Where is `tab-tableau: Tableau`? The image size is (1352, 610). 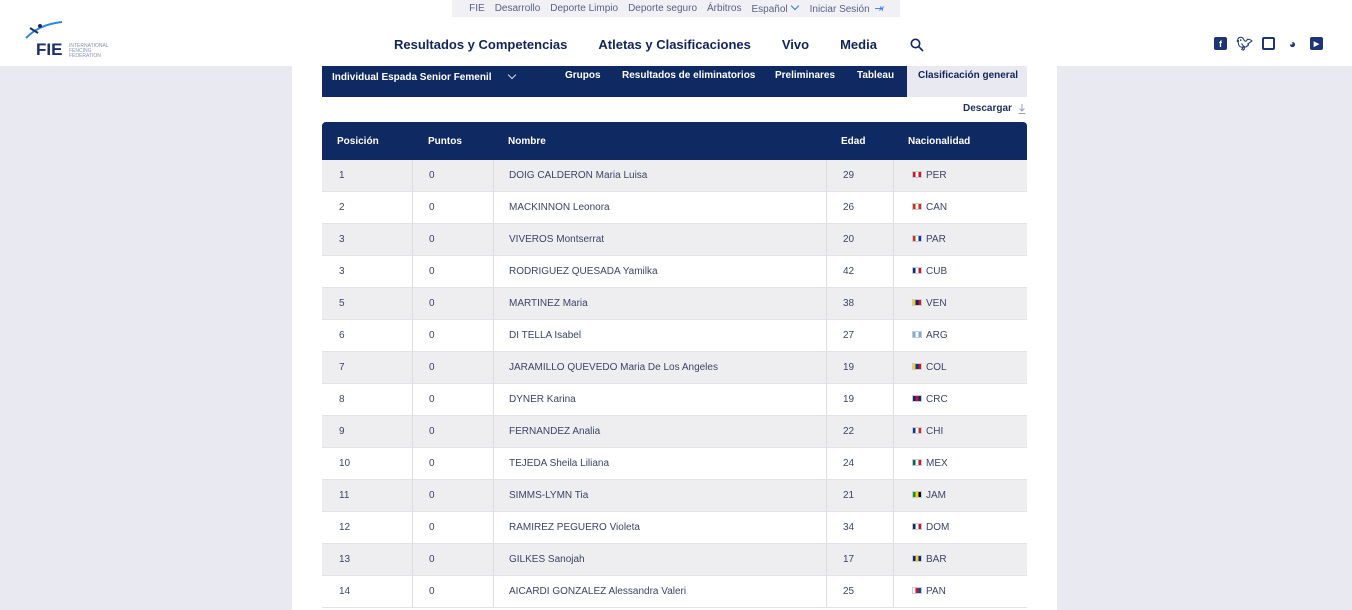
tab-tableau: Tableau is located at coordinates (875, 75).